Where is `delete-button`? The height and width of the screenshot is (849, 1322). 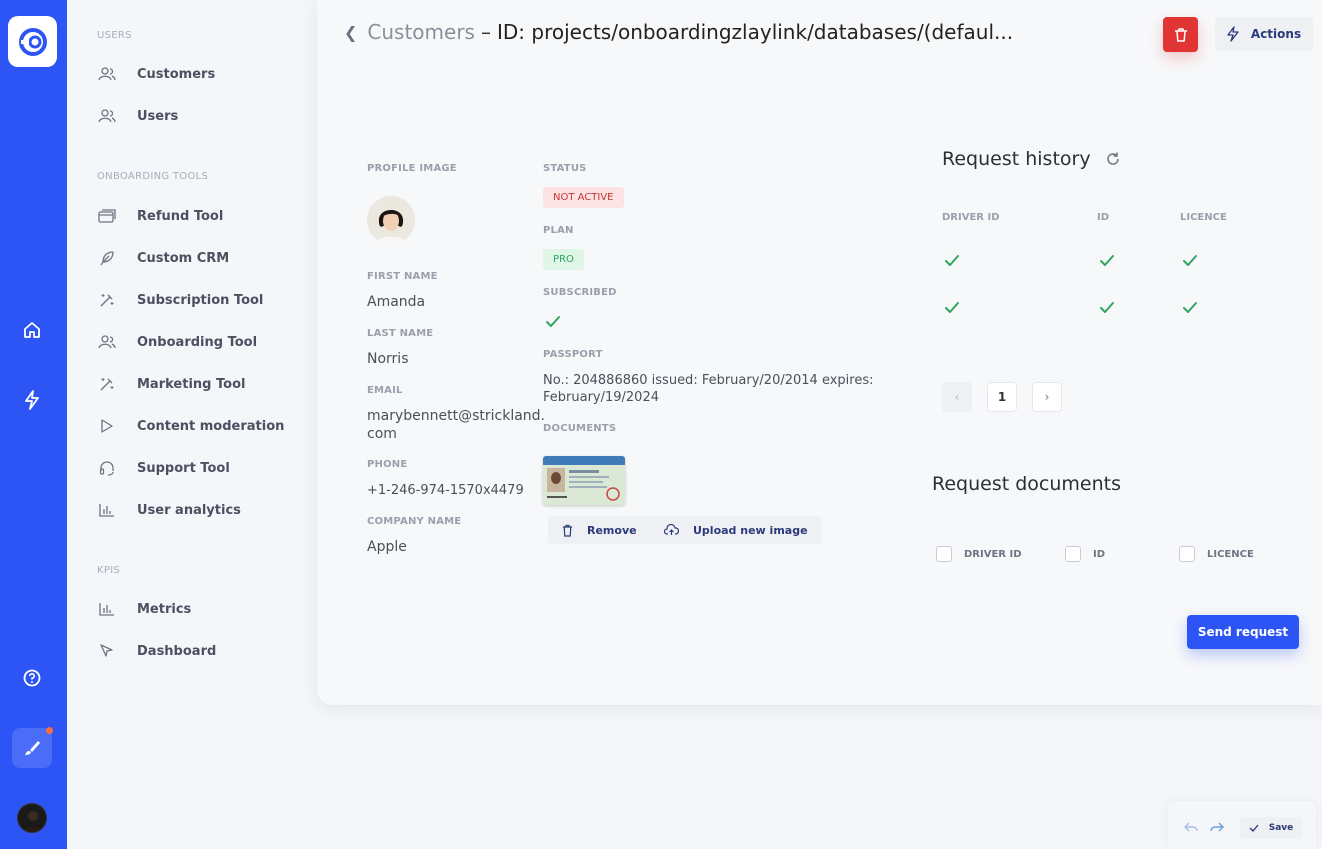 delete-button is located at coordinates (1180, 34).